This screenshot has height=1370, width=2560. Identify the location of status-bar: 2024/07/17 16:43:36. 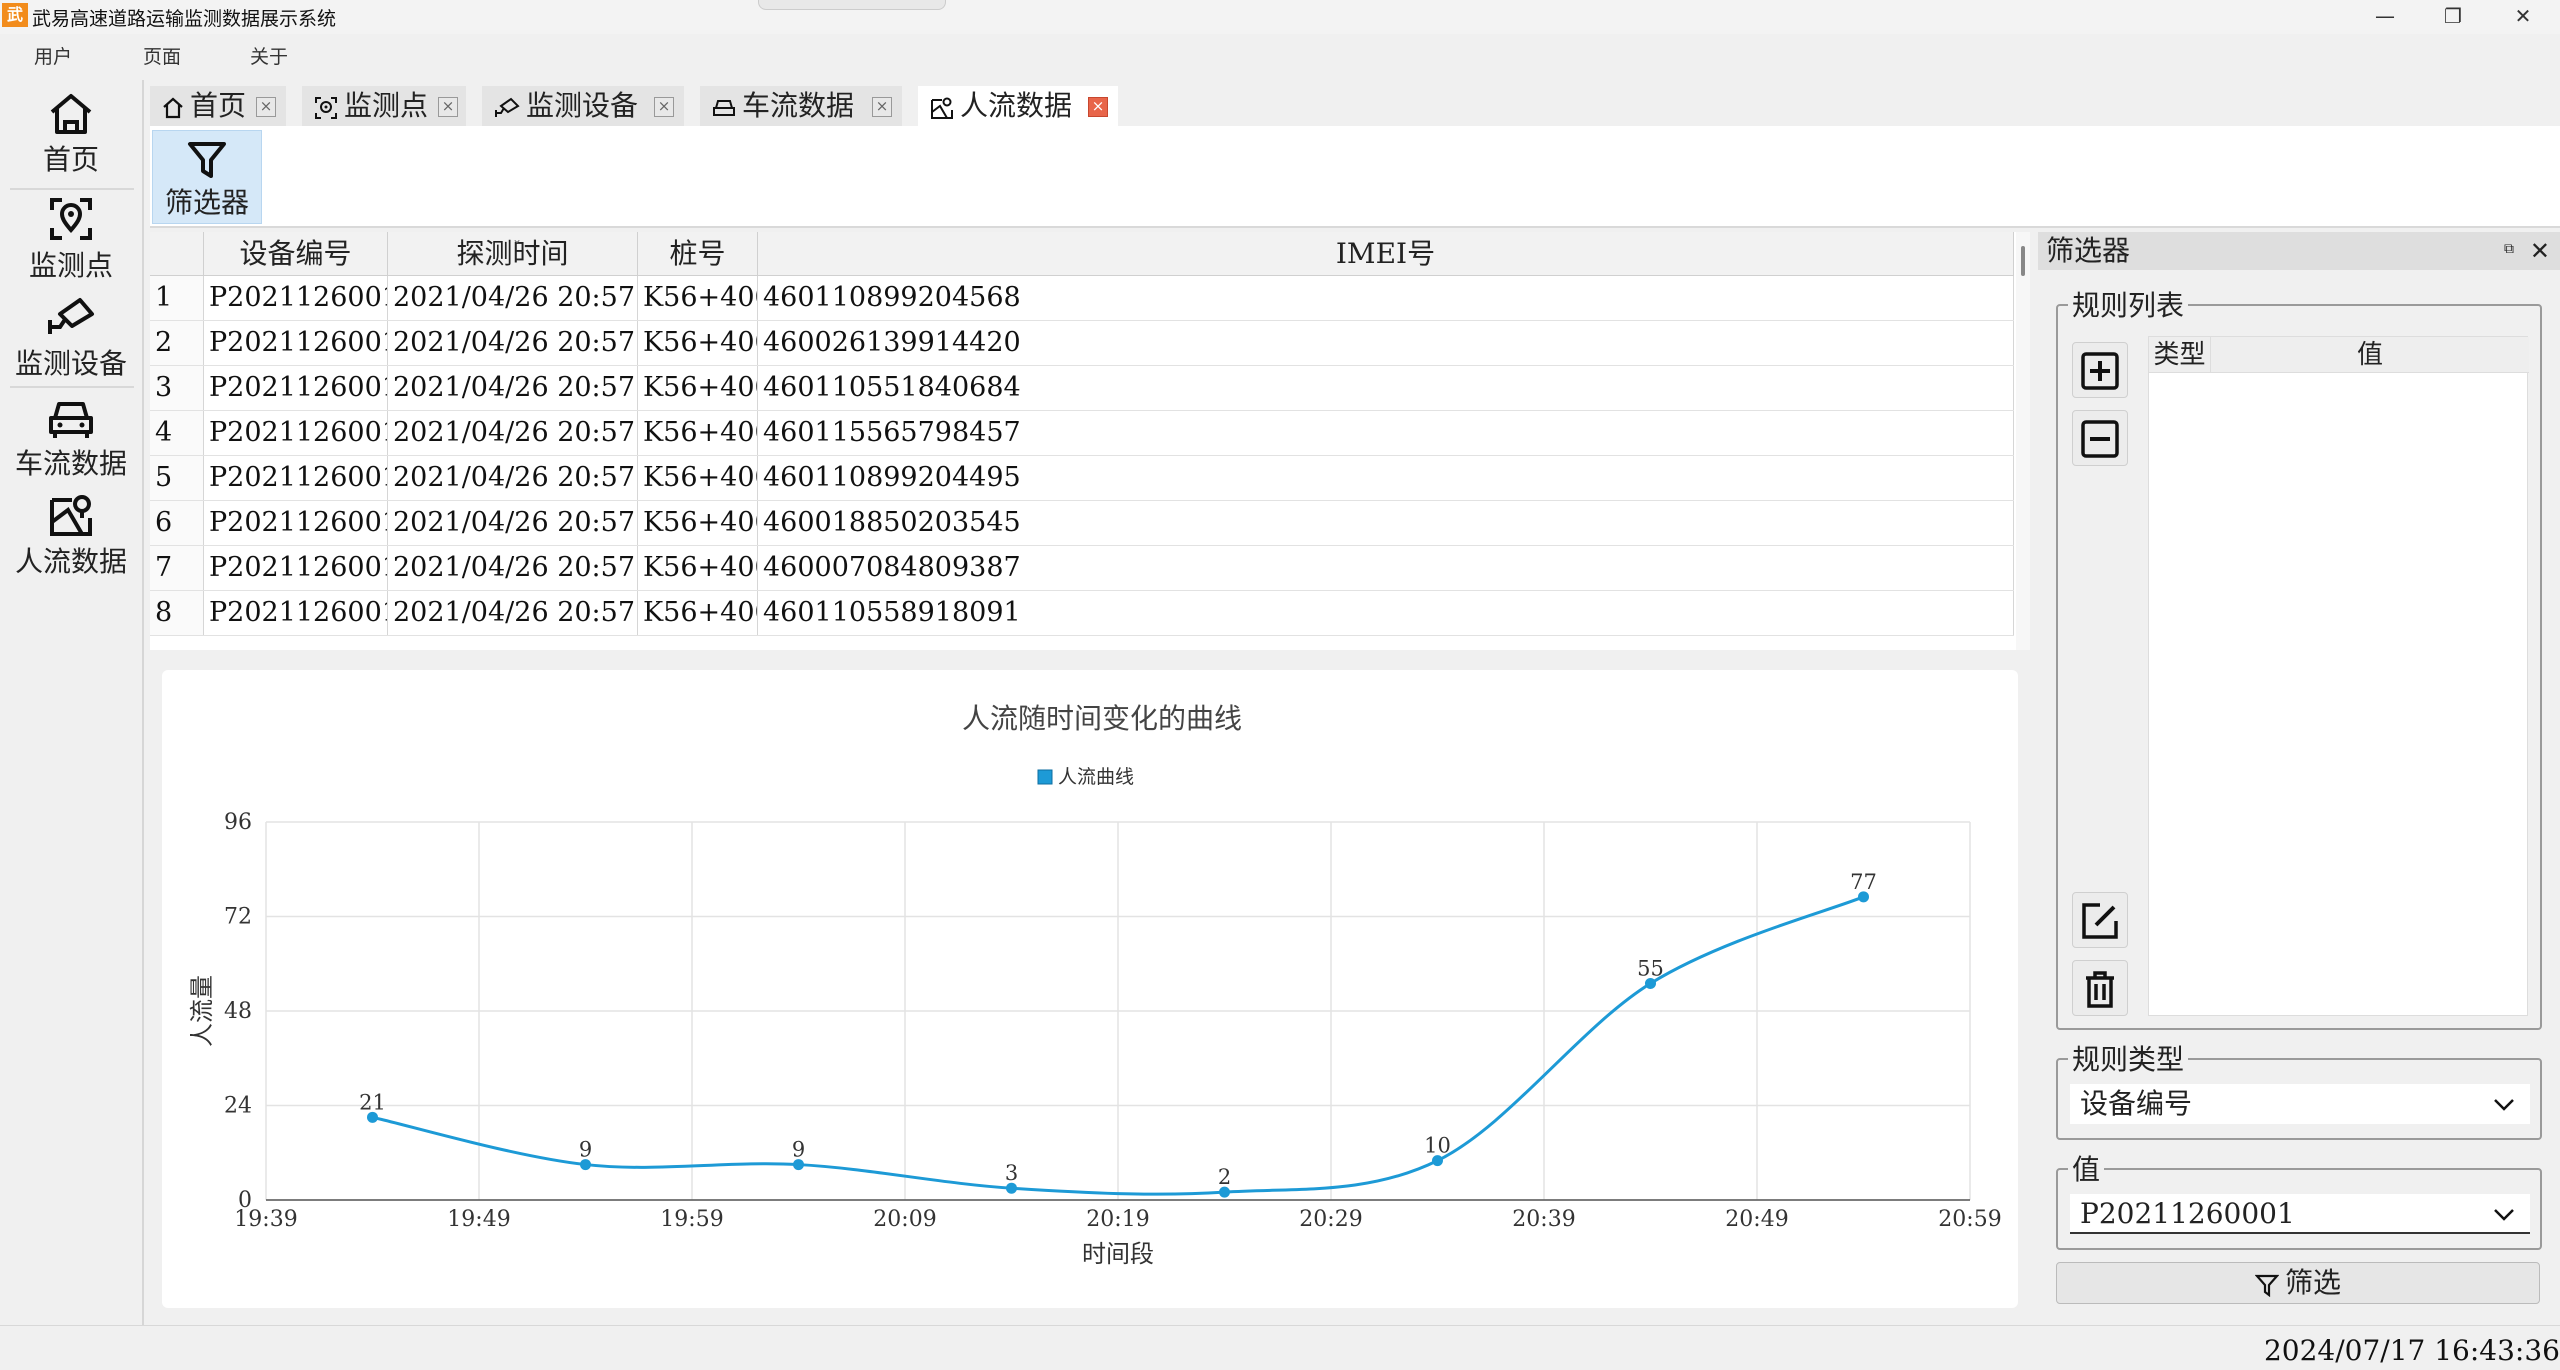
(1280, 1347).